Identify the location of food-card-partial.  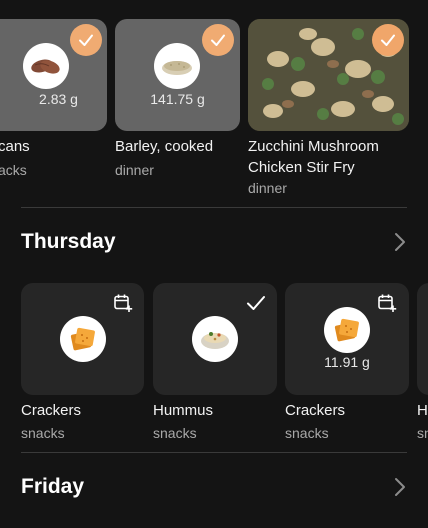
(422, 339).